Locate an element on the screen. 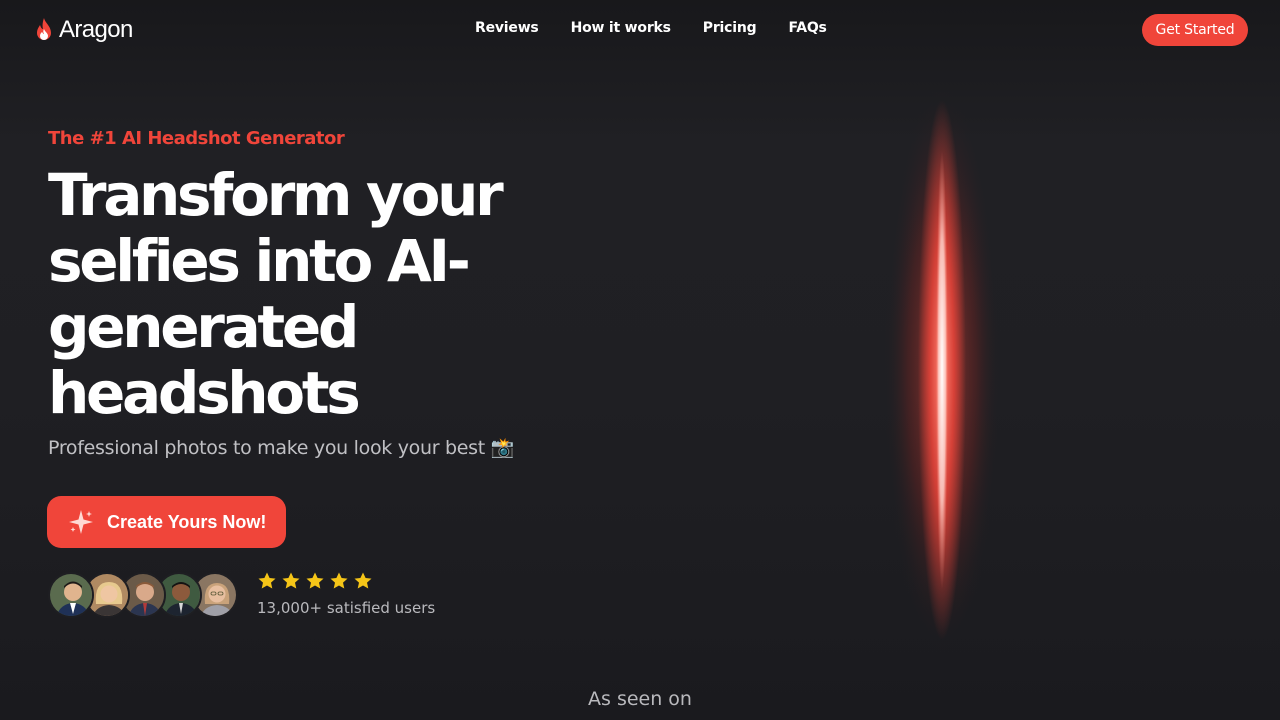  glow-beam-graphic is located at coordinates (942, 370).